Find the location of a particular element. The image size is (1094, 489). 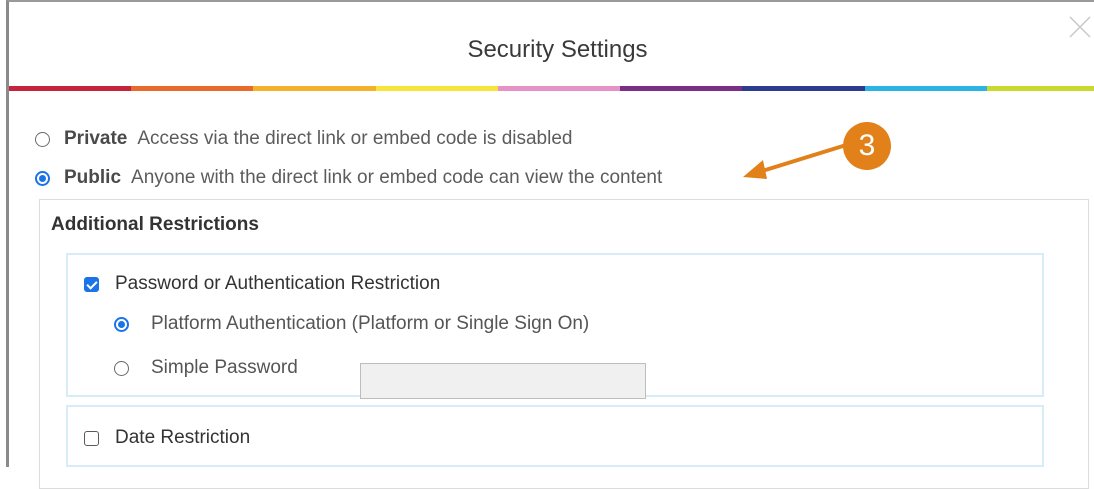

date-restriction-label: Date Restriction is located at coordinates (183, 437).